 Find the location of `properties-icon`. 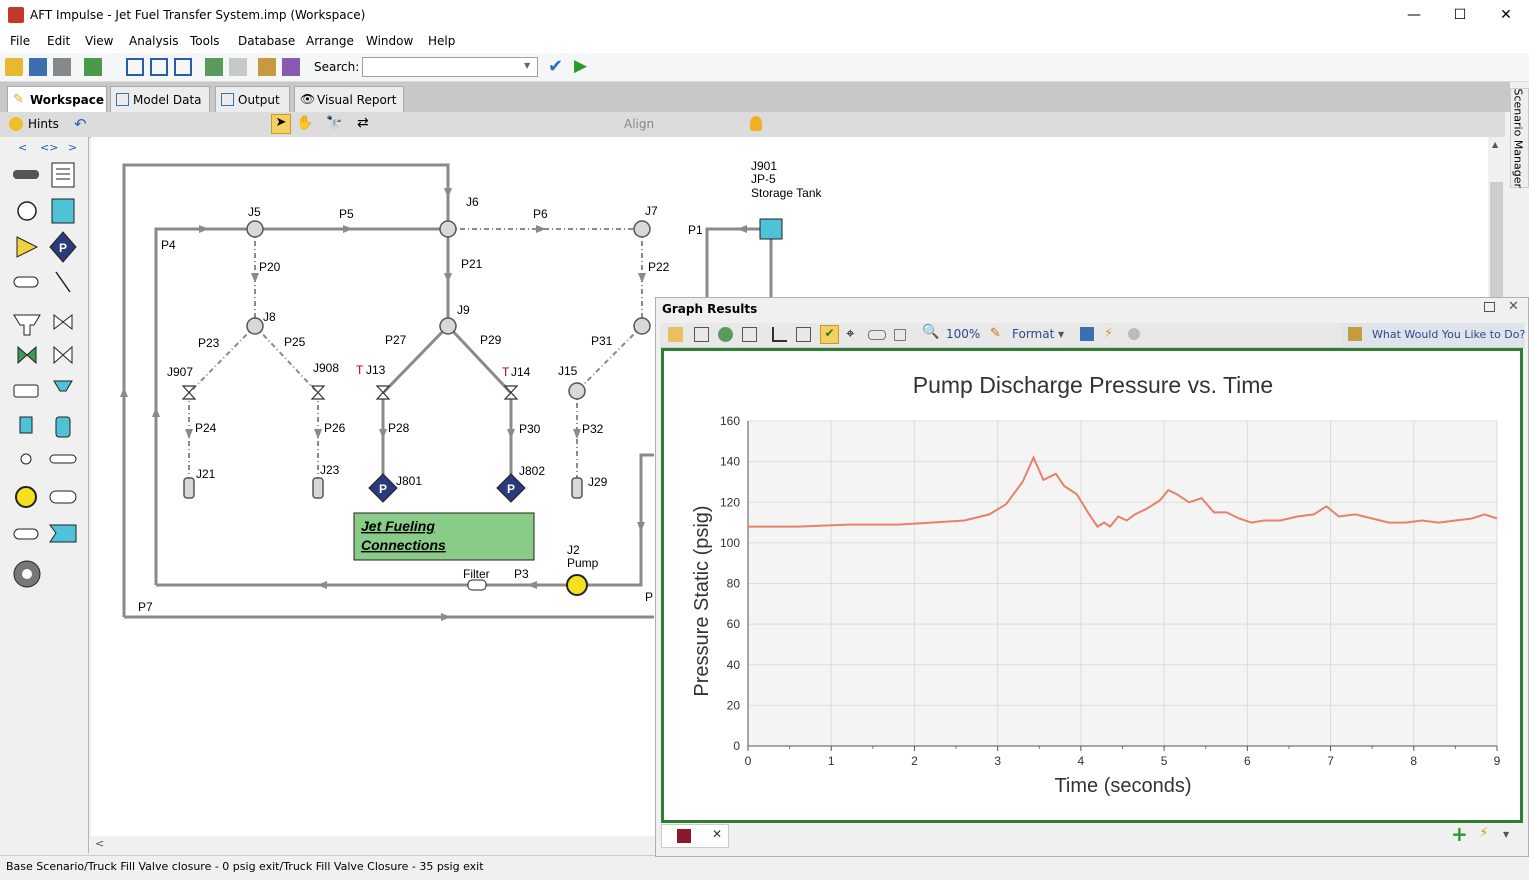

properties-icon is located at coordinates (267, 67).